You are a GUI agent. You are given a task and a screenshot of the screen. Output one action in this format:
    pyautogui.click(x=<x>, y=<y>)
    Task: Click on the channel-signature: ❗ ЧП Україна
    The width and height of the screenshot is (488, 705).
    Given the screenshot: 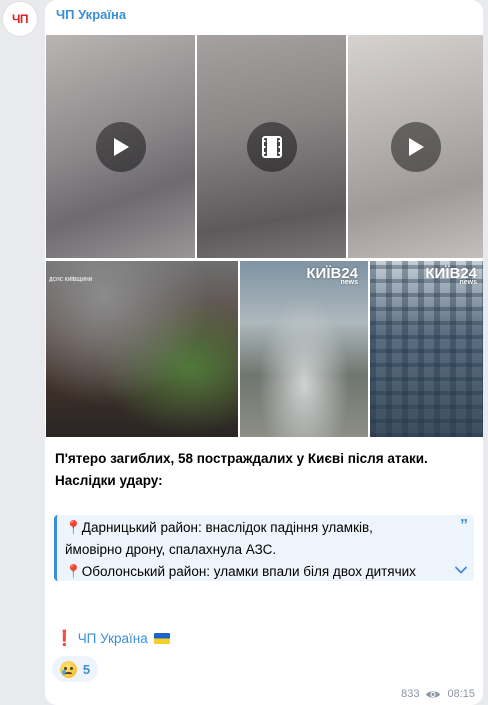 What is the action you would take?
    pyautogui.click(x=112, y=638)
    